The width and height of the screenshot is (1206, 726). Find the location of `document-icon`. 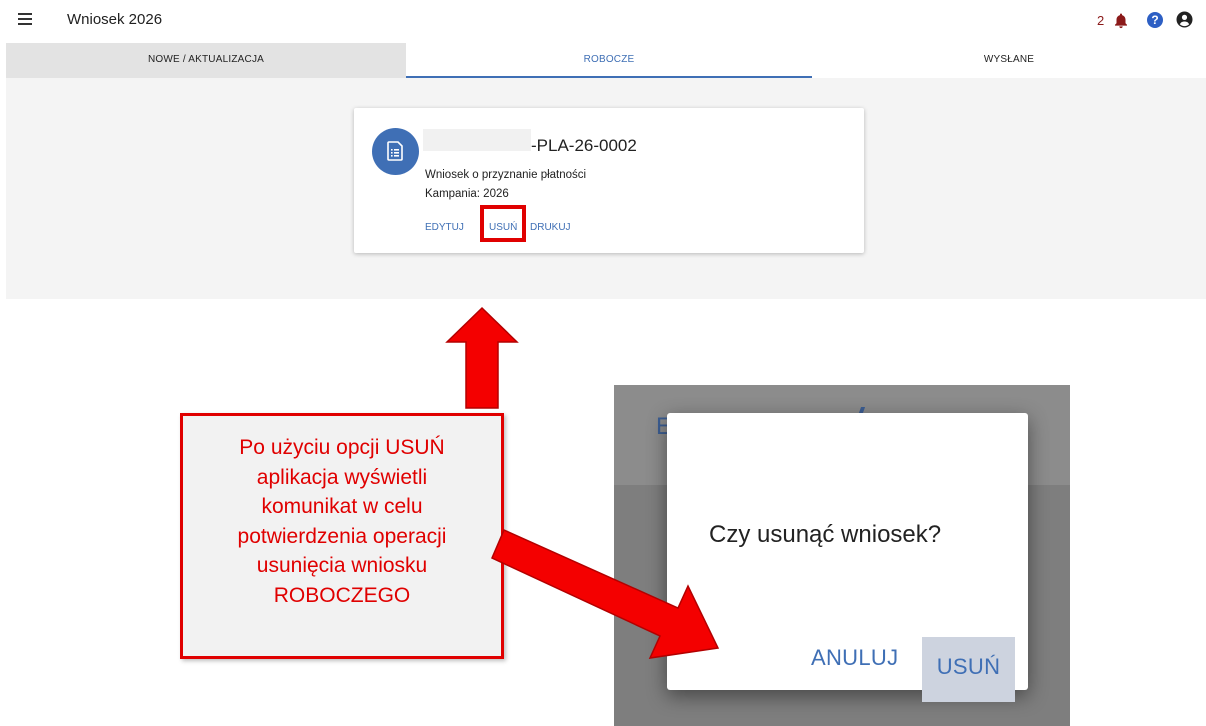

document-icon is located at coordinates (395, 151).